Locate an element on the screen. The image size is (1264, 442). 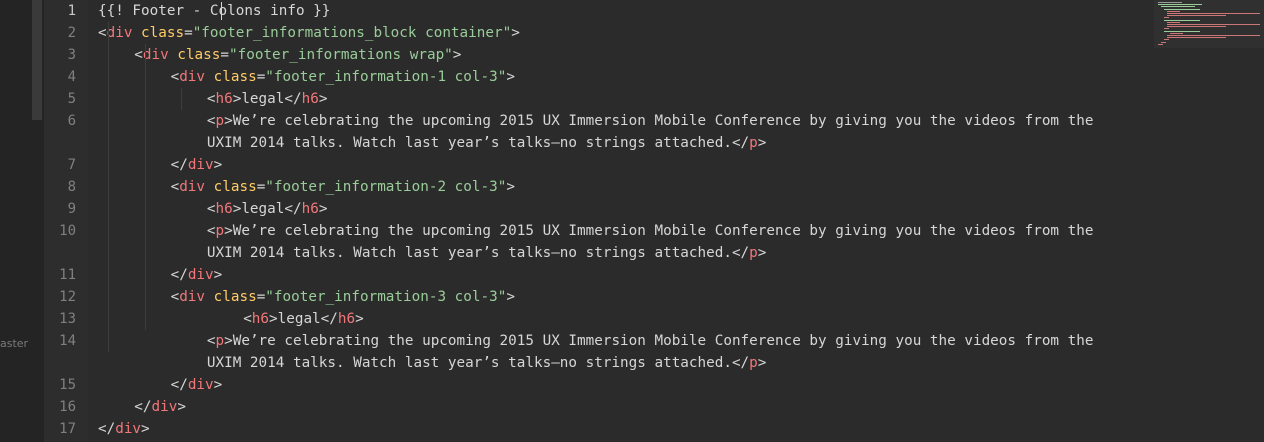
token-str: "footer_informations wrap" is located at coordinates (341, 55).